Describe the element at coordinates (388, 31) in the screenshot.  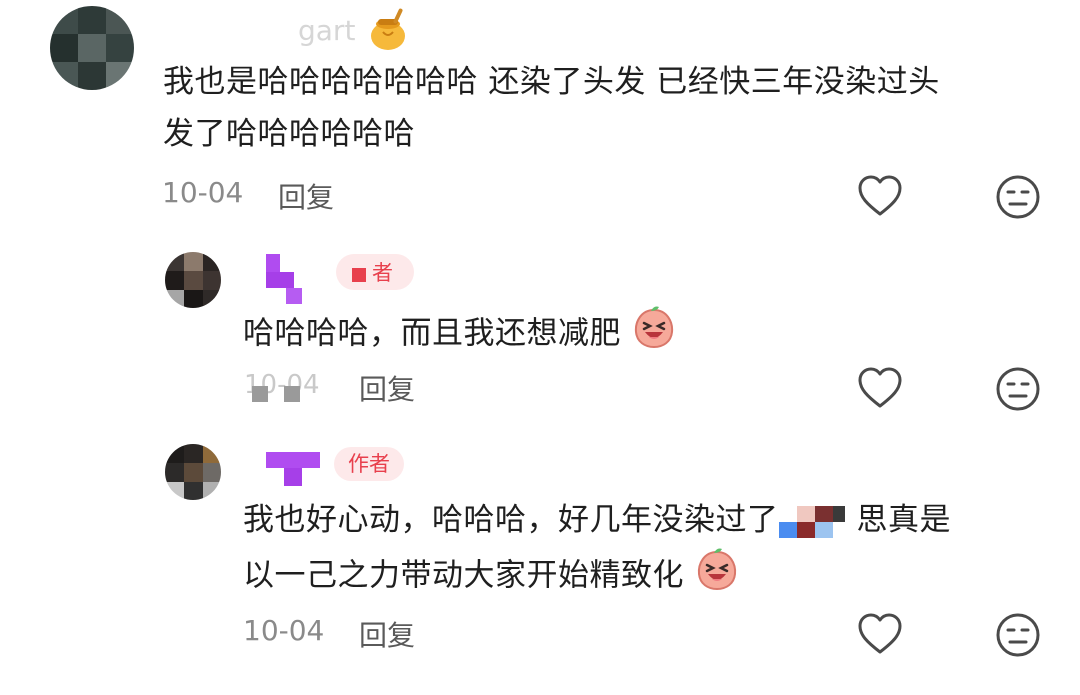
I see `honey-pot-icon` at that location.